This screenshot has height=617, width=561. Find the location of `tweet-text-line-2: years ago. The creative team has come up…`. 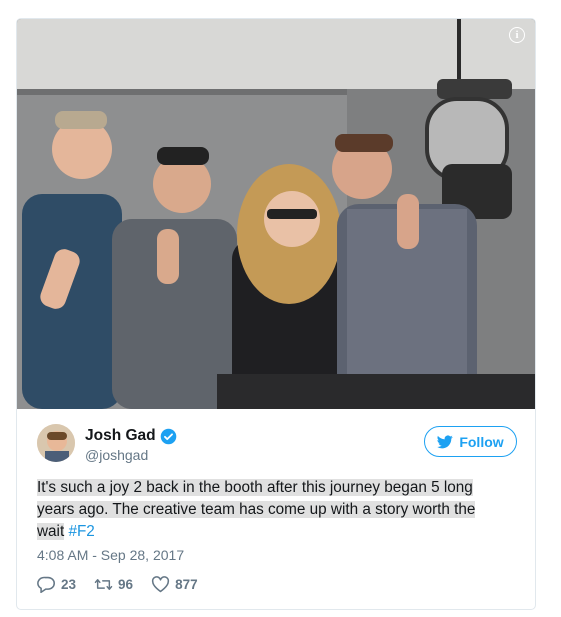

tweet-text-line-2: years ago. The creative team has come up… is located at coordinates (256, 509).